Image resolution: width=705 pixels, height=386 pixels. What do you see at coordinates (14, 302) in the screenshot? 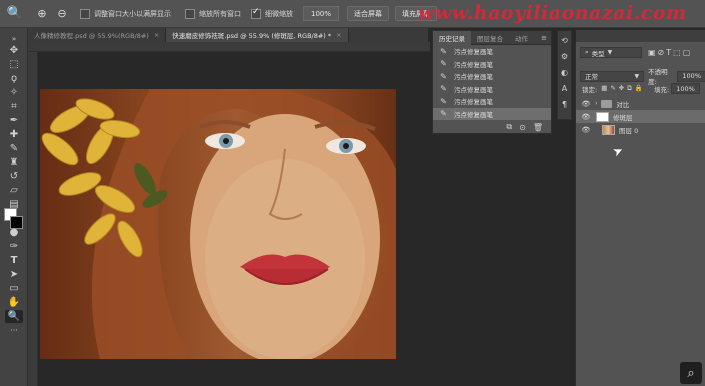
I see `hand-icon: ✋` at bounding box center [14, 302].